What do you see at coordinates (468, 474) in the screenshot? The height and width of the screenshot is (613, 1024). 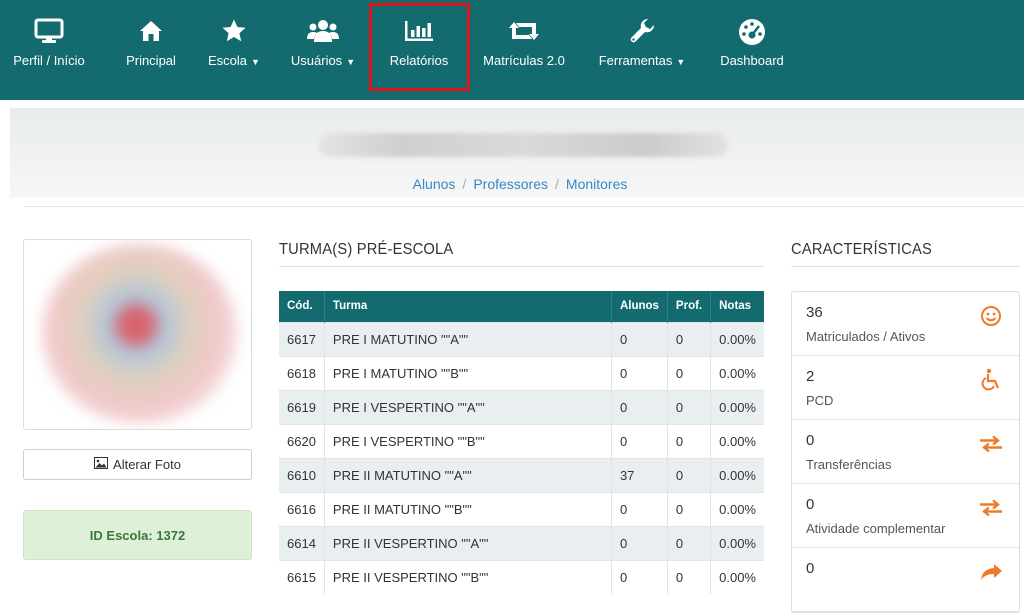 I see `cell-turma-link: PRE II MATUTINO ""A""` at bounding box center [468, 474].